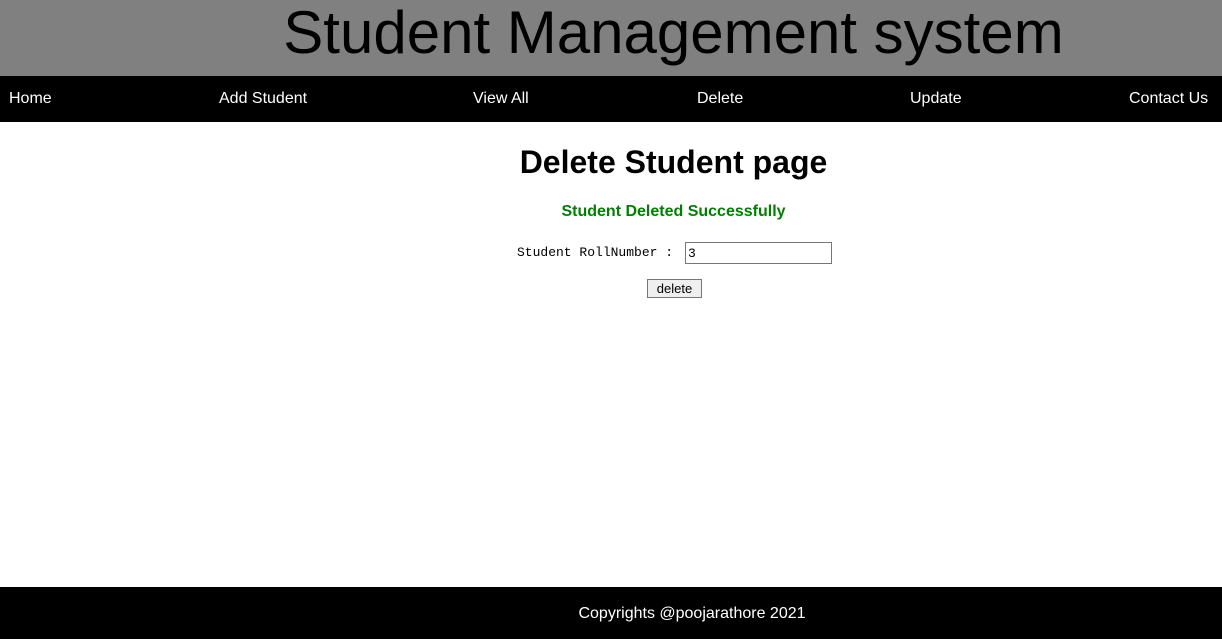 The height and width of the screenshot is (639, 1222). Describe the element at coordinates (673, 162) in the screenshot. I see `page-title: Delete Student page` at that location.